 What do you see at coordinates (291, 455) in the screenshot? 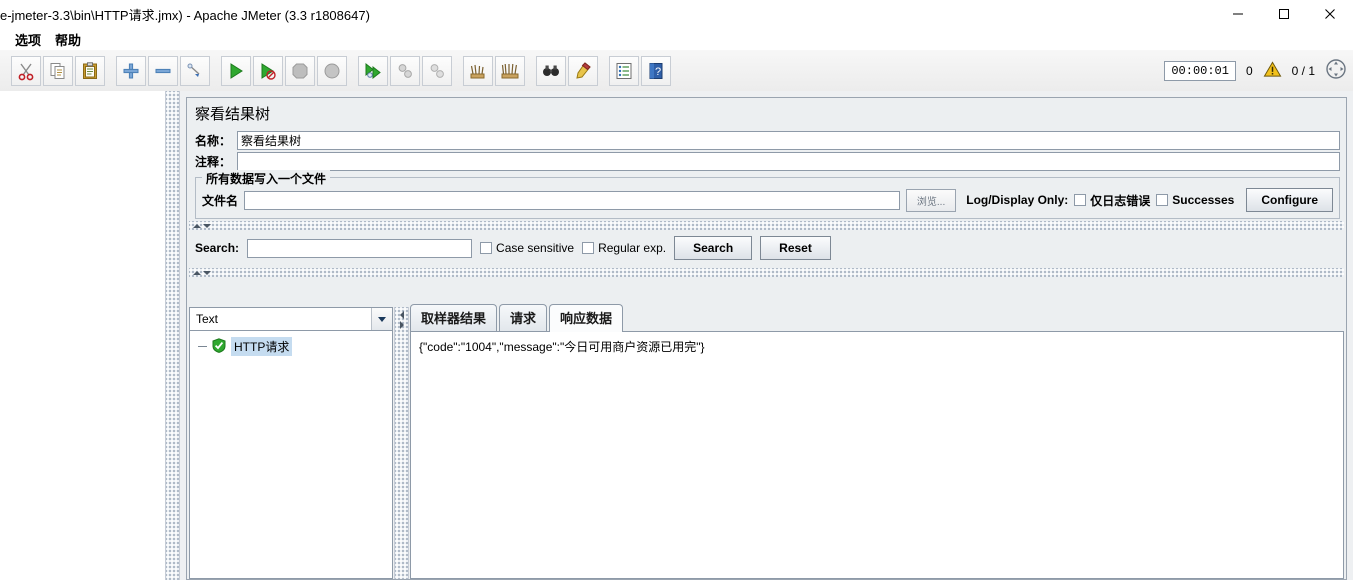
I see `results-tree: HTTP请求` at bounding box center [291, 455].